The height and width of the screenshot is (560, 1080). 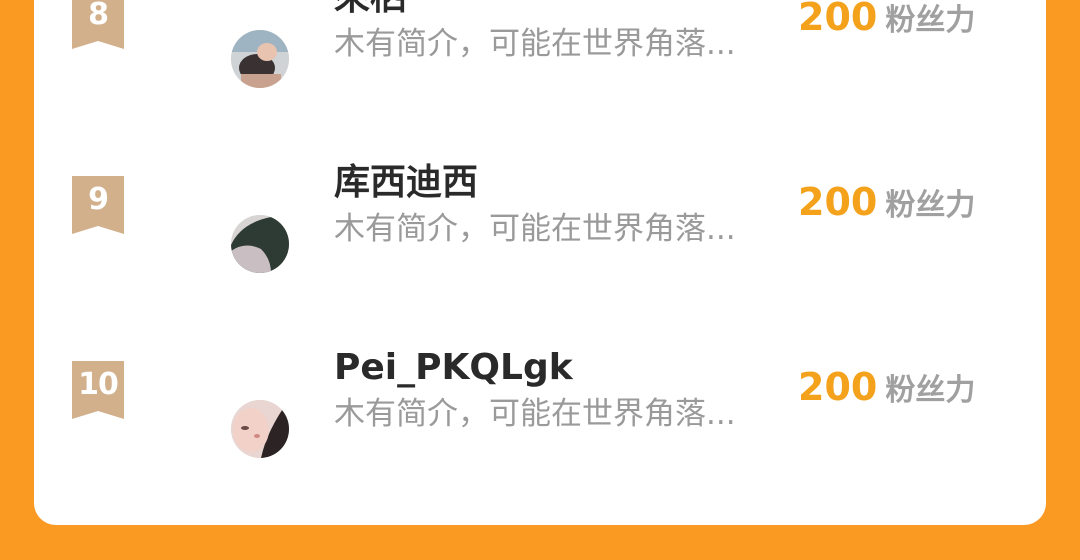 I want to click on rank-number: 10, so click(x=98, y=384).